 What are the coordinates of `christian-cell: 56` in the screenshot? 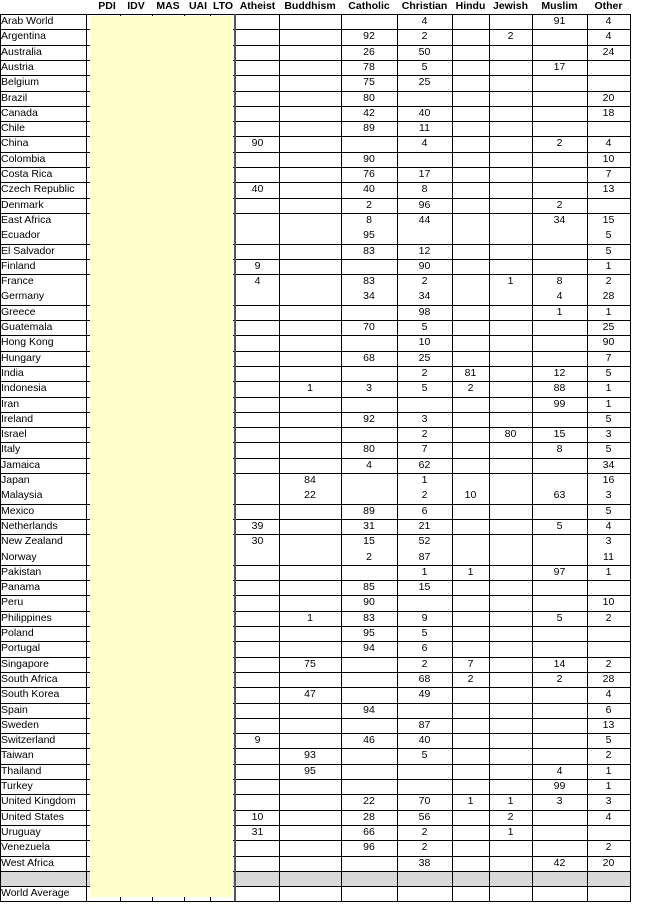 It's located at (424, 817).